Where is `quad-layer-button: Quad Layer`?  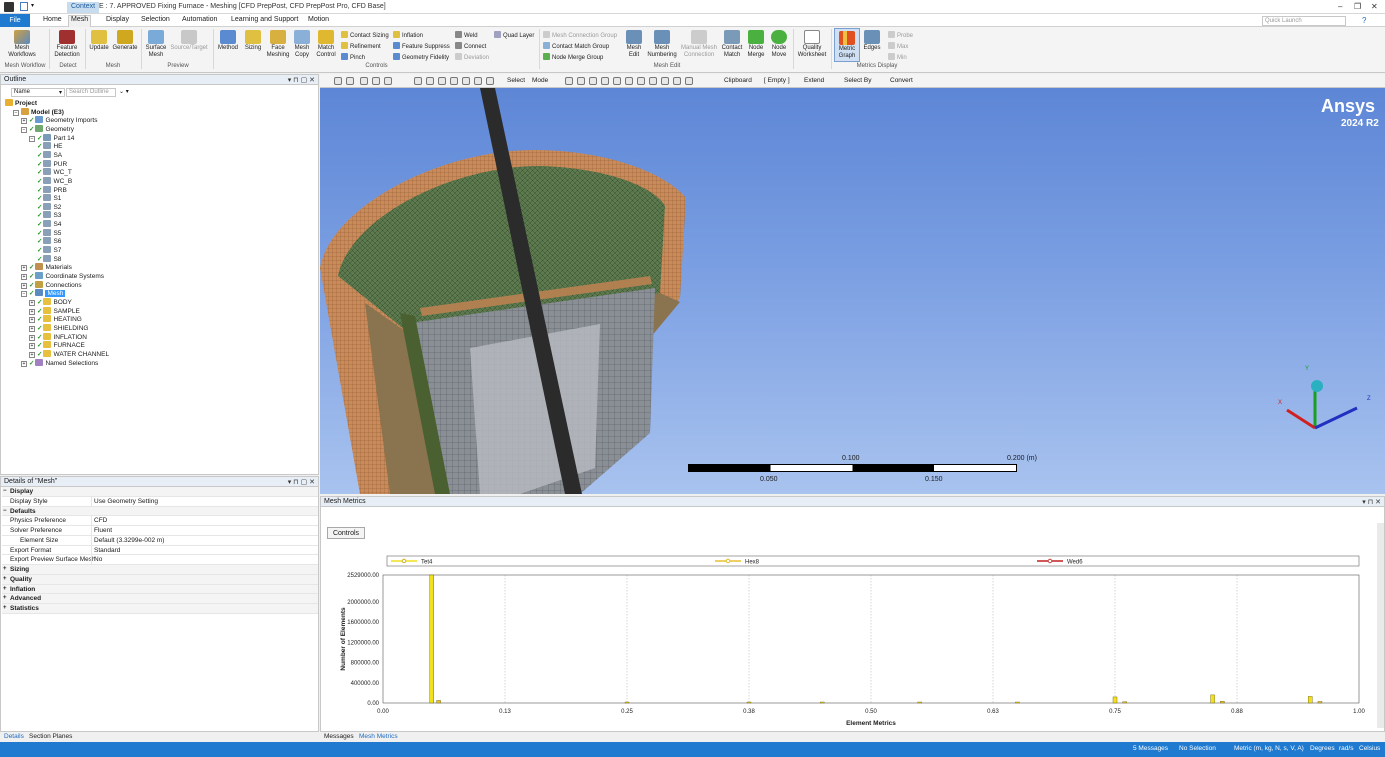
quad-layer-button: Quad Layer is located at coordinates (514, 35).